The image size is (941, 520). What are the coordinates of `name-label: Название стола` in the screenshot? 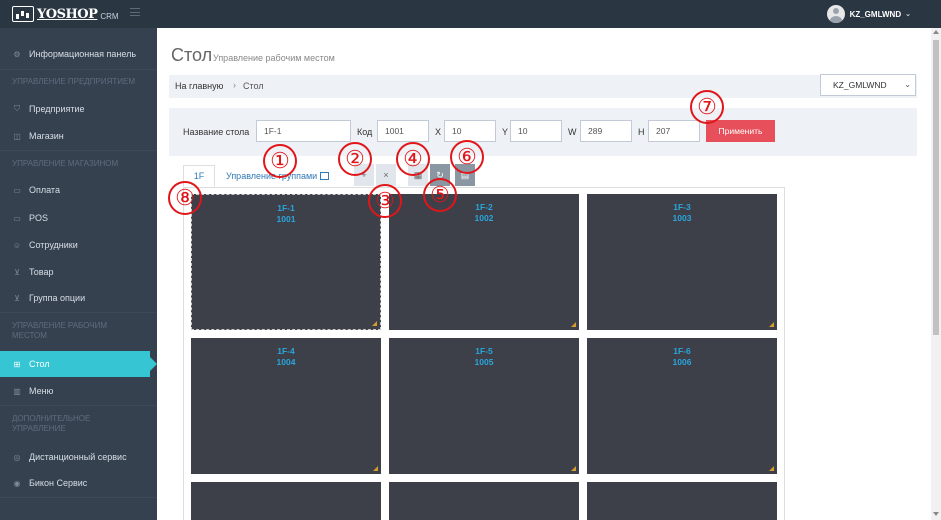 It's located at (216, 132).